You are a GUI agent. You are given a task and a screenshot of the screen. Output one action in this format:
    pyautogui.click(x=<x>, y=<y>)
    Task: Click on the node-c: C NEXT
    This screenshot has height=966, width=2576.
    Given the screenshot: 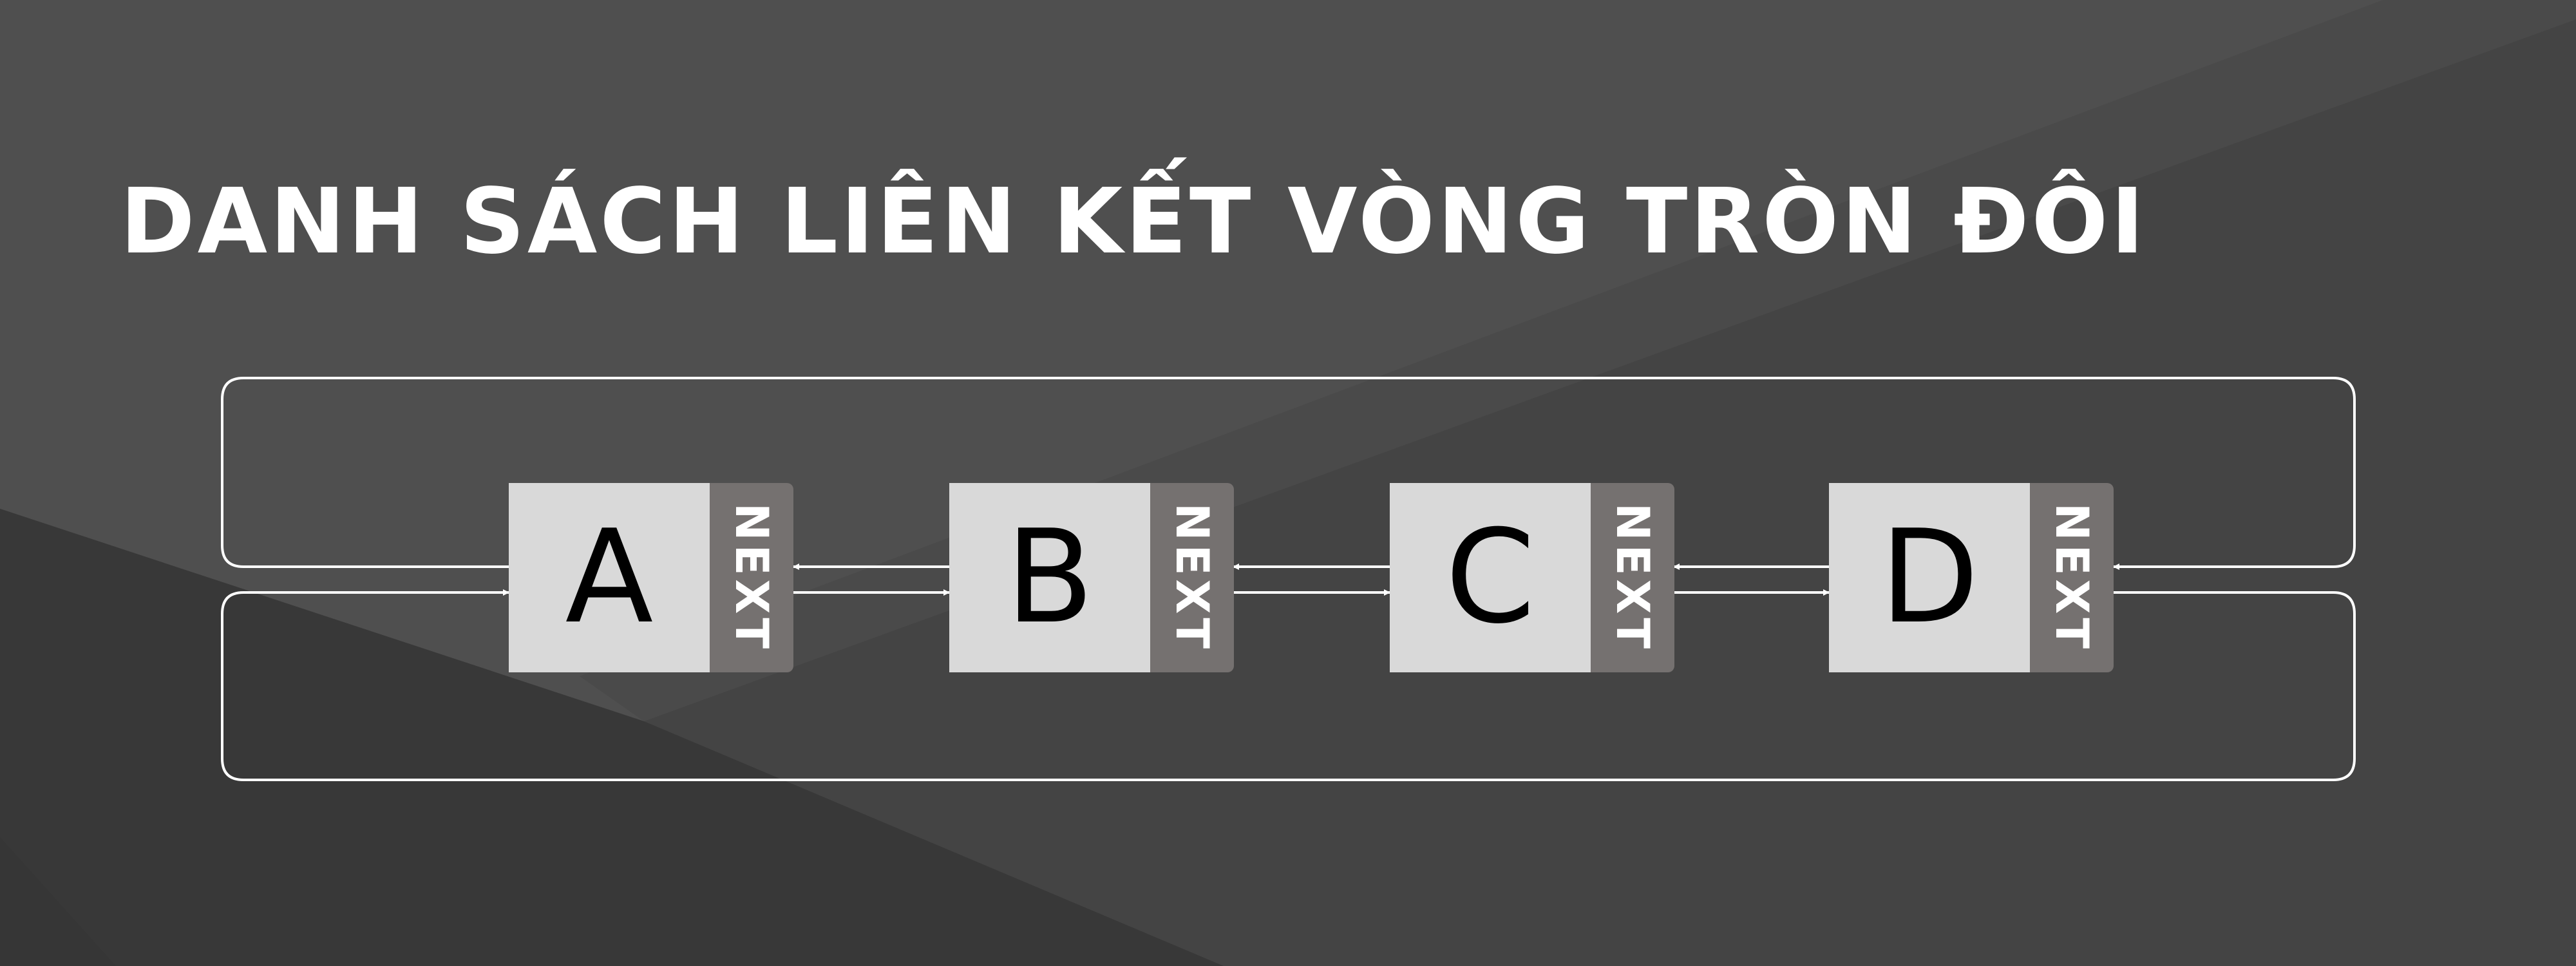 What is the action you would take?
    pyautogui.click(x=1532, y=577)
    